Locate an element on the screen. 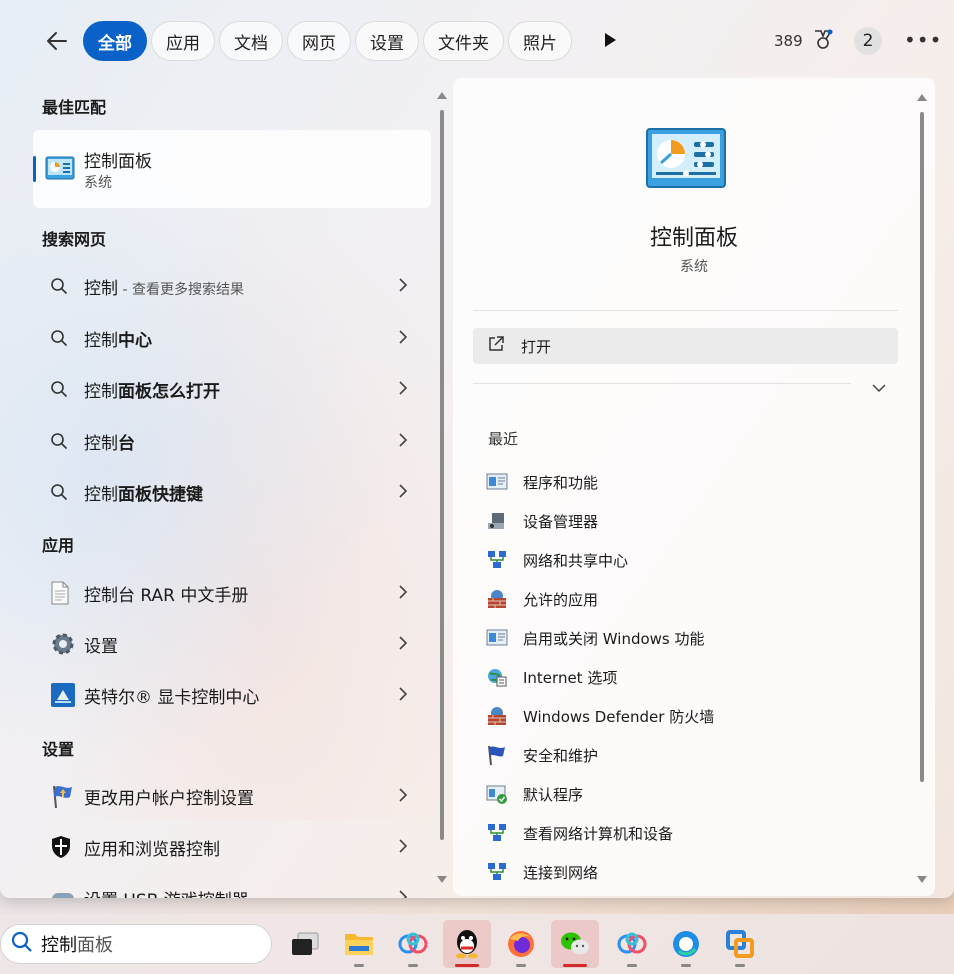  taskbar: 控制面板 is located at coordinates (477, 944).